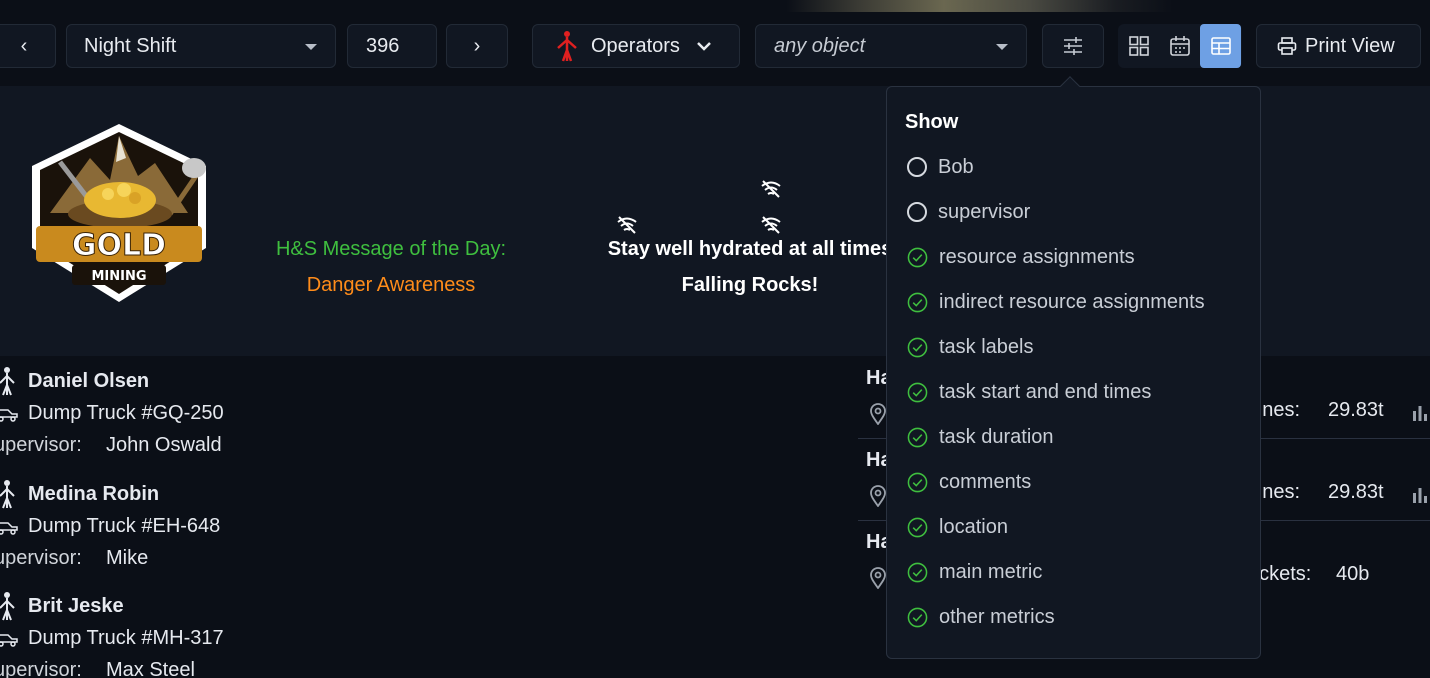 The height and width of the screenshot is (678, 1430). Describe the element at coordinates (1287, 46) in the screenshot. I see `printer-icon` at that location.